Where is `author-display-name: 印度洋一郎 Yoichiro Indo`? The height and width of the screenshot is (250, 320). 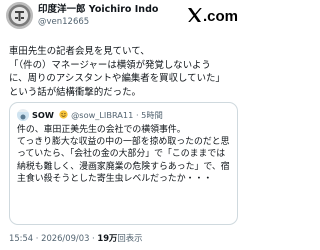 author-display-name: 印度洋一郎 Yoichiro Indo is located at coordinates (98, 10).